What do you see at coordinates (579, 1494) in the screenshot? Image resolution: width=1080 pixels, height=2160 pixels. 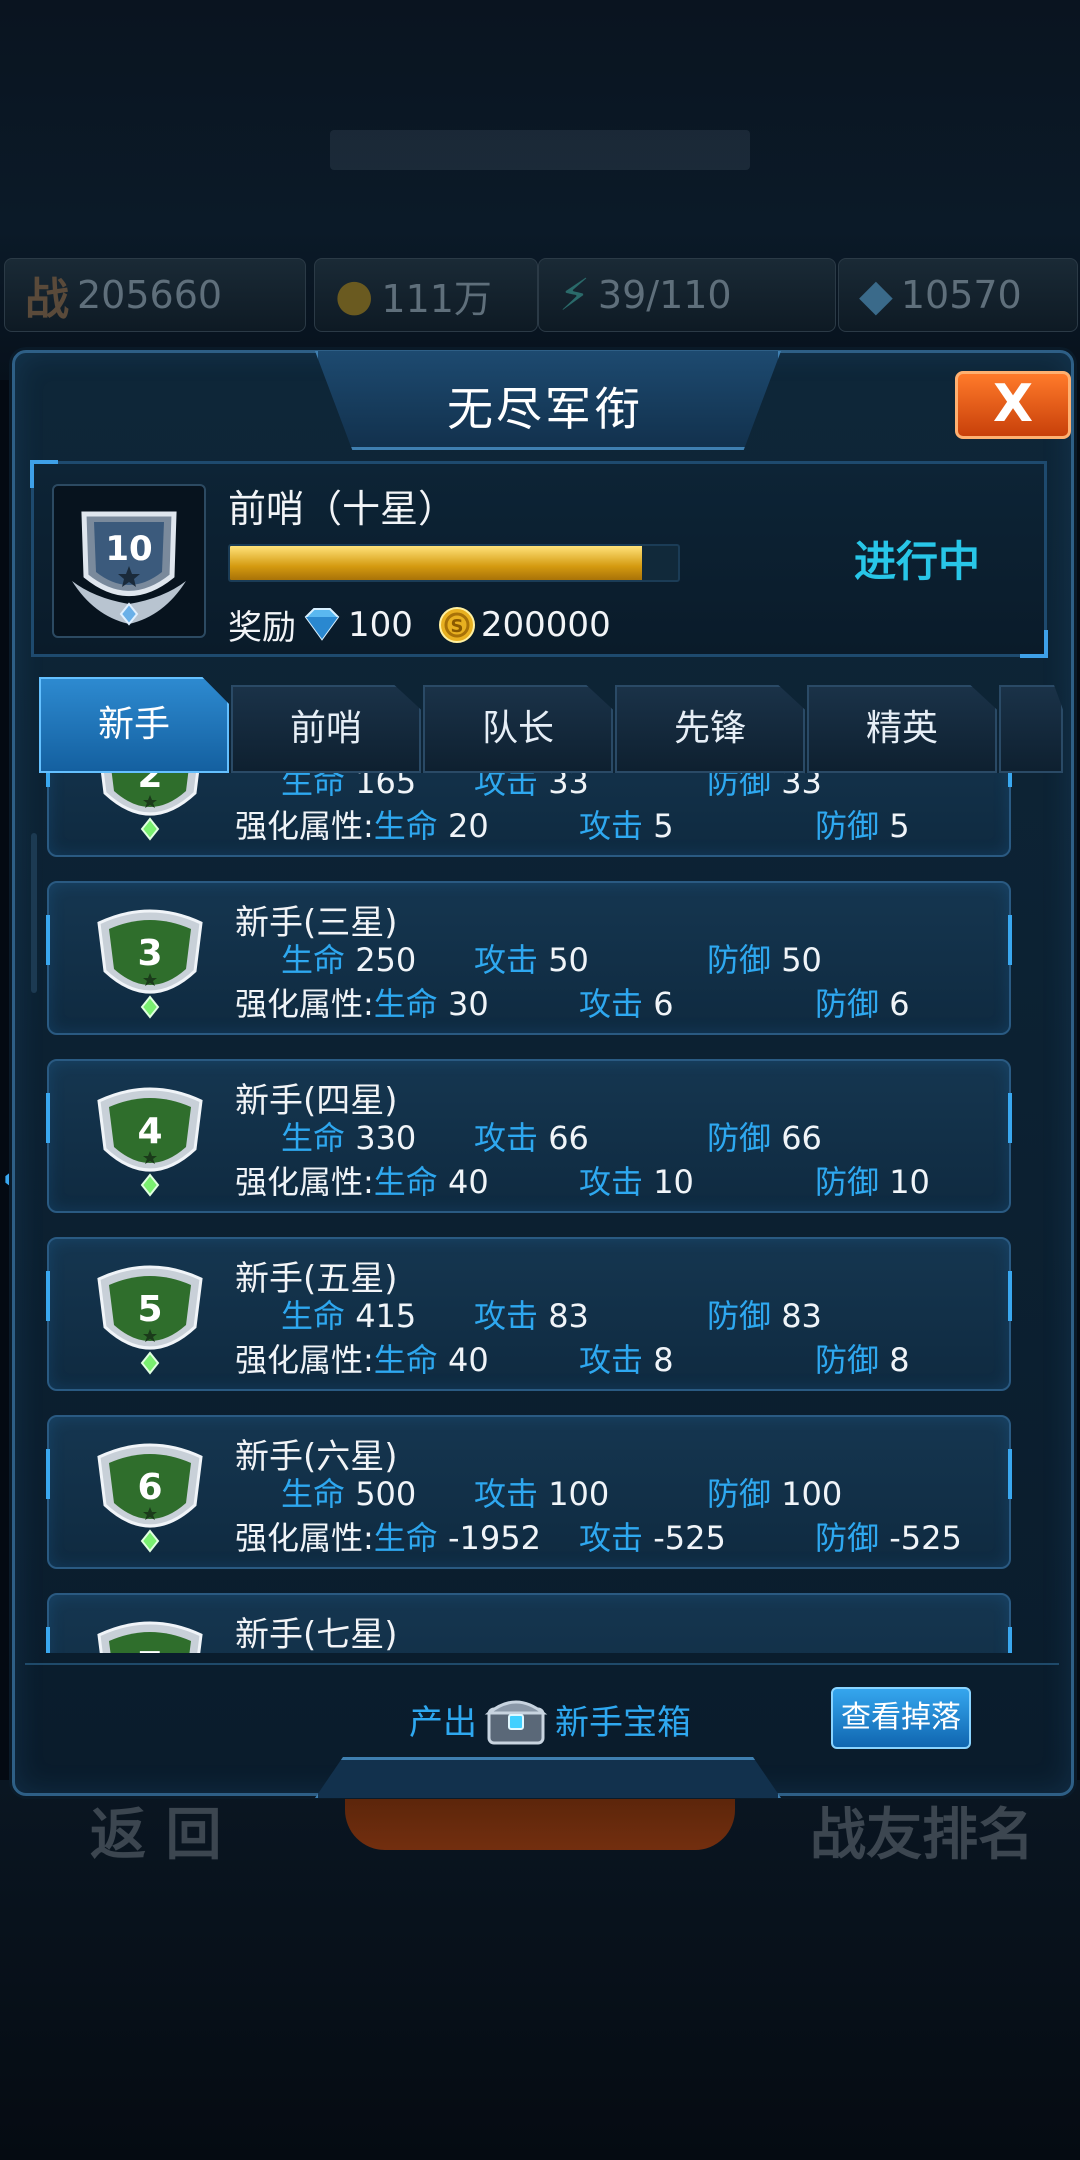 I see `atk-value: 100` at bounding box center [579, 1494].